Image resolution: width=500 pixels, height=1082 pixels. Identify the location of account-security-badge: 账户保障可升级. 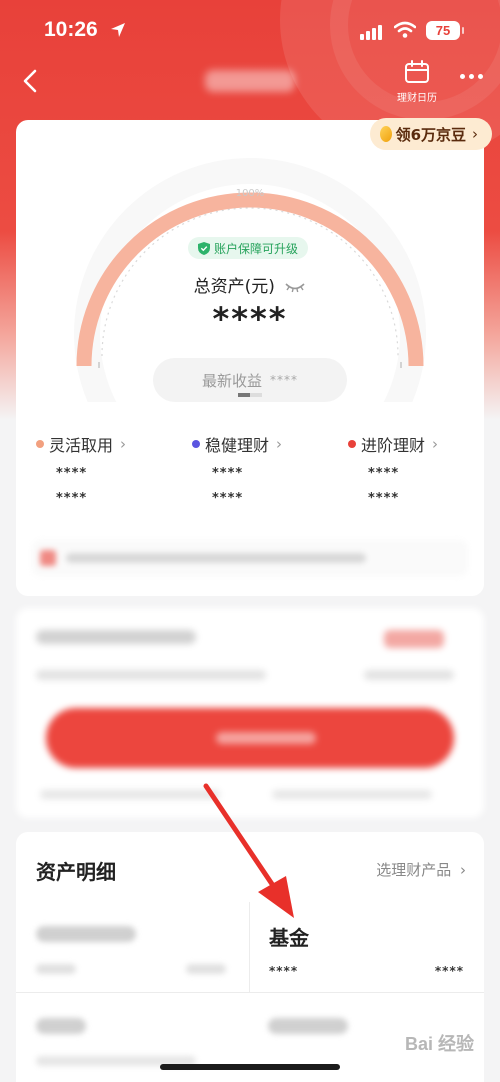
(248, 248).